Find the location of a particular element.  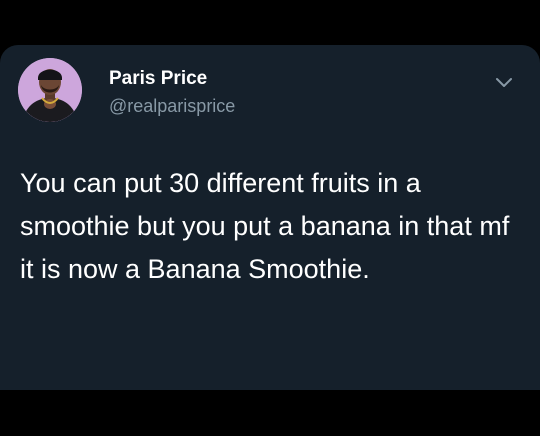

chevron-down-icon is located at coordinates (504, 82).